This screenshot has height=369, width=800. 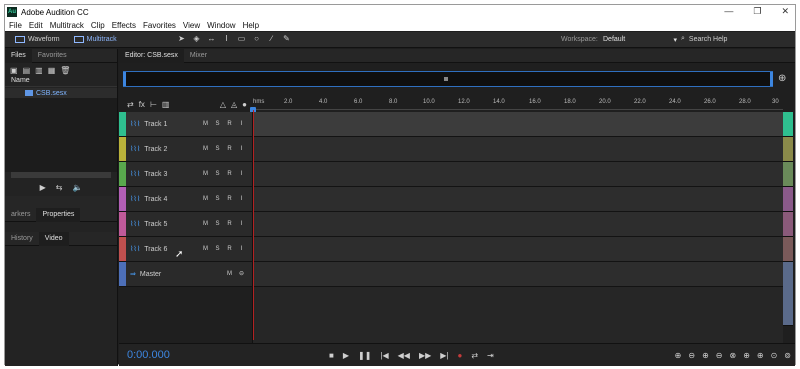 What do you see at coordinates (787, 355) in the screenshot?
I see `zoom-all-icon: ⊚` at bounding box center [787, 355].